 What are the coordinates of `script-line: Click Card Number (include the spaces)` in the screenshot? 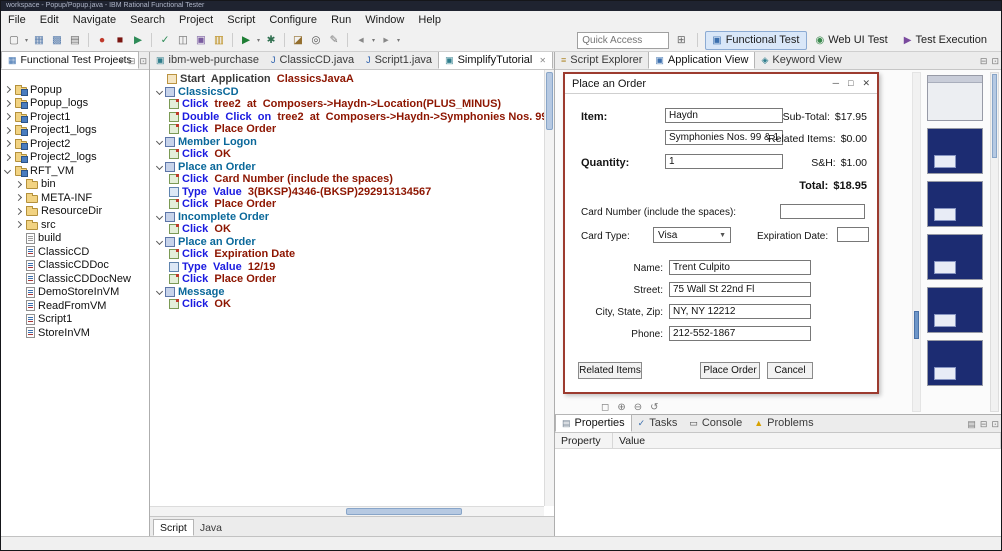 It's located at (347, 179).